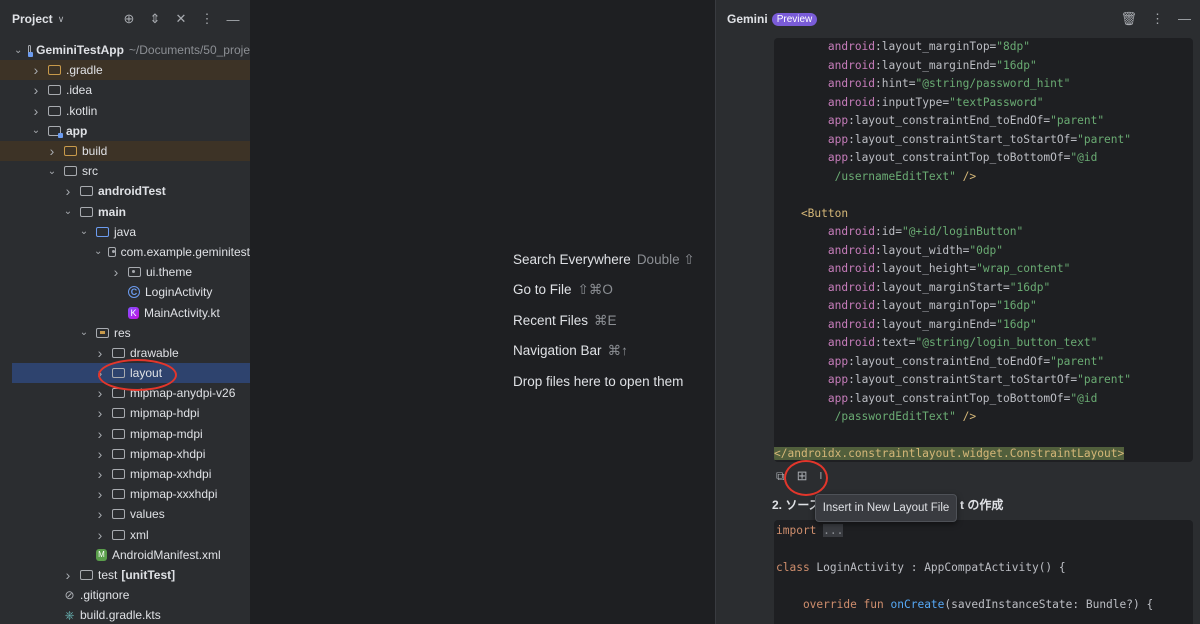 The height and width of the screenshot is (624, 1200). Describe the element at coordinates (125, 212) in the screenshot. I see `tree-item: ⌄ main` at that location.